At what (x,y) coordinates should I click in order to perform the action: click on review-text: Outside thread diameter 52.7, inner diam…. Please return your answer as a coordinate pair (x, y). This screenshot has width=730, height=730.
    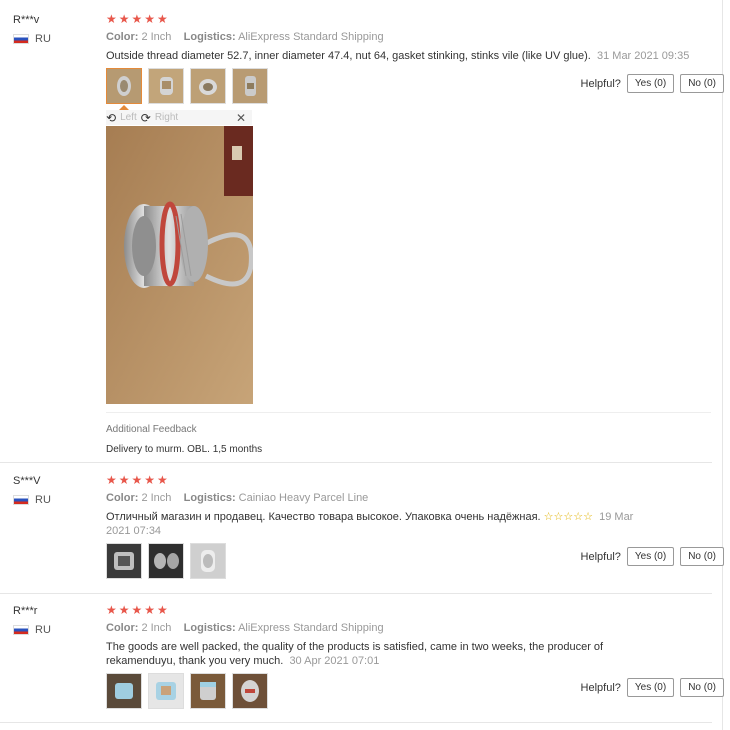
    Looking at the image, I should click on (406, 56).